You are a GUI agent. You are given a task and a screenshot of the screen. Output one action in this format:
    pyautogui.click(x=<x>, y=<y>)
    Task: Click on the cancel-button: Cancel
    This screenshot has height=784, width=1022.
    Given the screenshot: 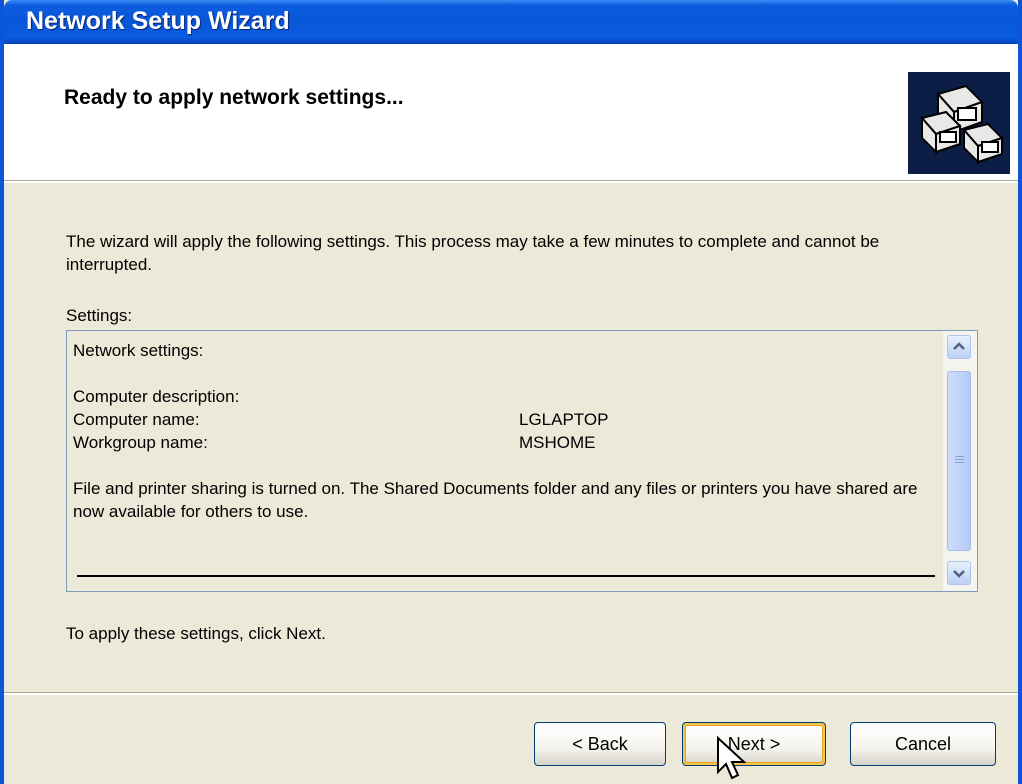 What is the action you would take?
    pyautogui.click(x=923, y=744)
    